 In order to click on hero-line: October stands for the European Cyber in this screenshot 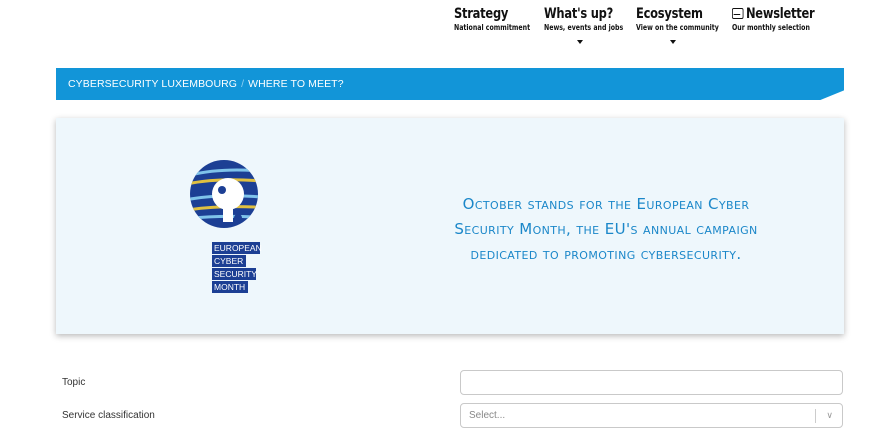, I will do `click(606, 204)`.